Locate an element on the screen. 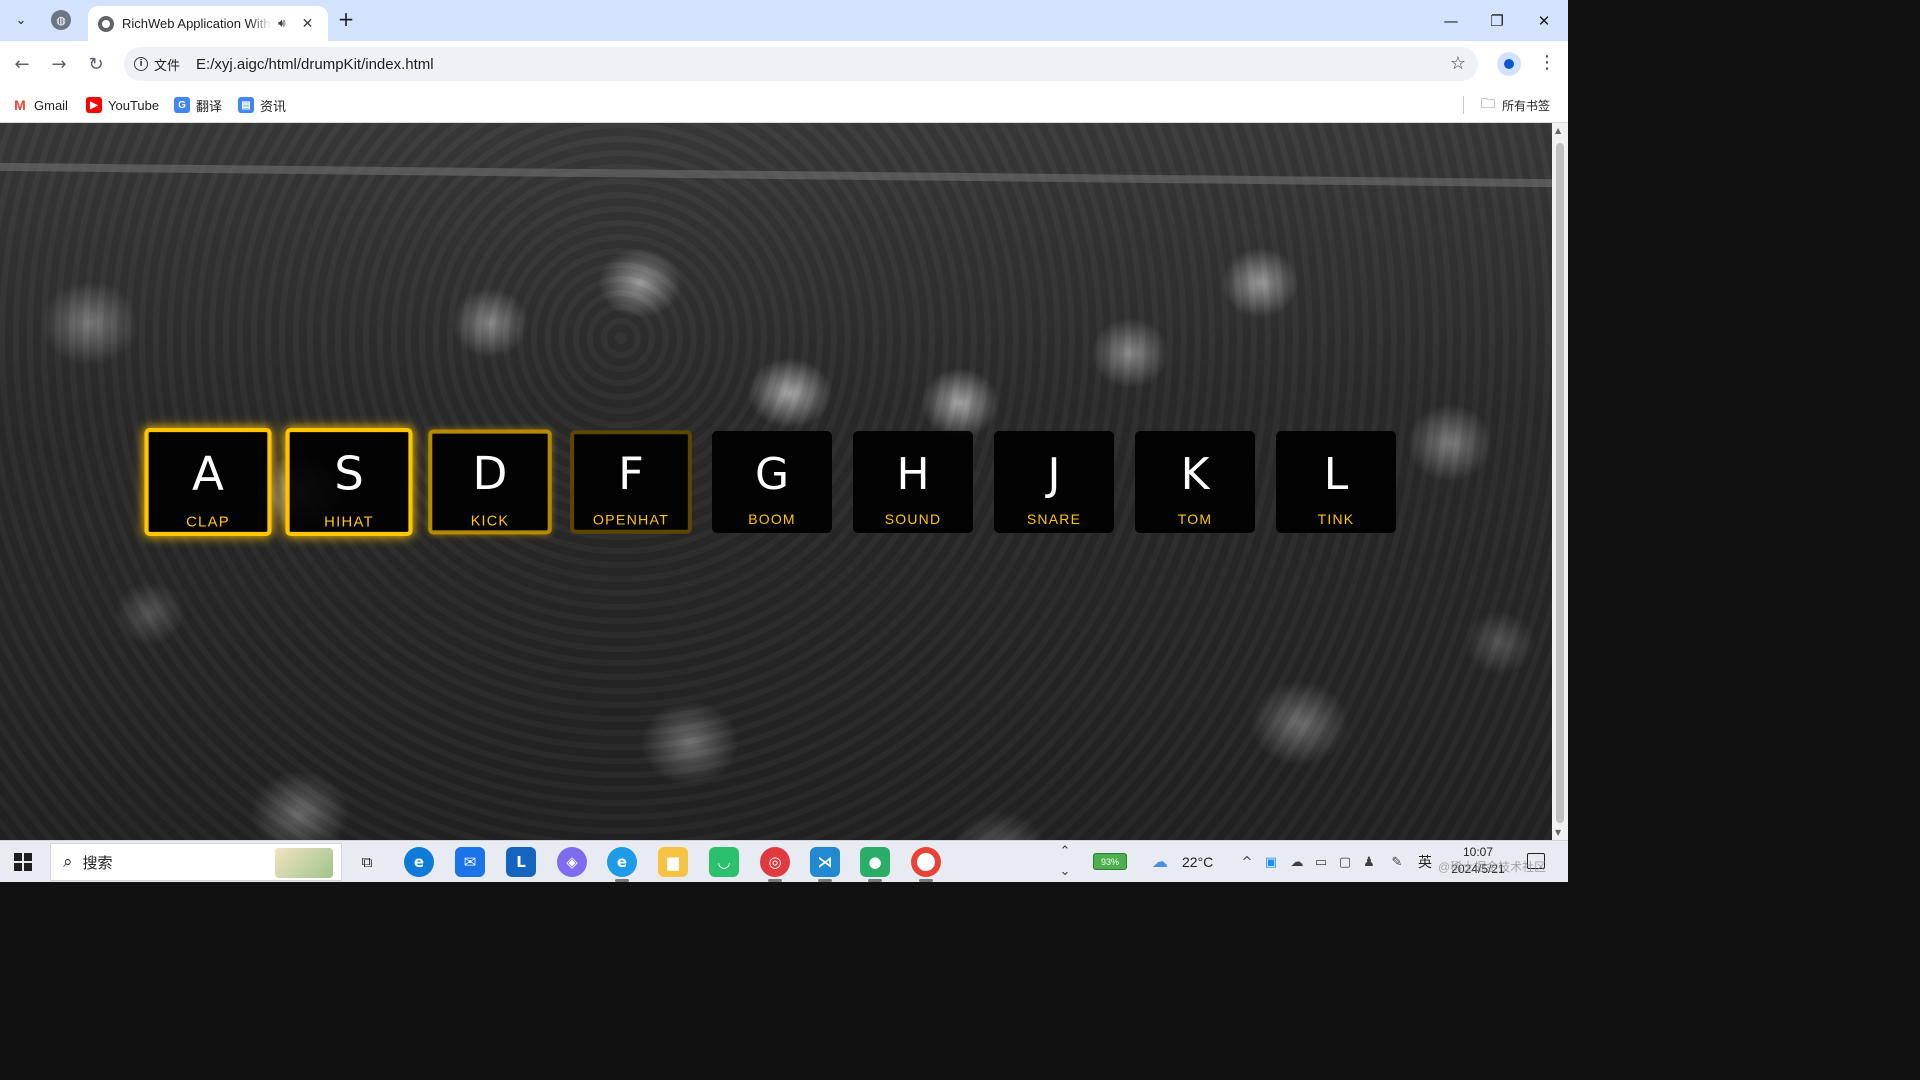 This screenshot has height=1080, width=1920. browser-tab-active: RichWeb Application With Sound 🔊︎ ✕ is located at coordinates (208, 23).